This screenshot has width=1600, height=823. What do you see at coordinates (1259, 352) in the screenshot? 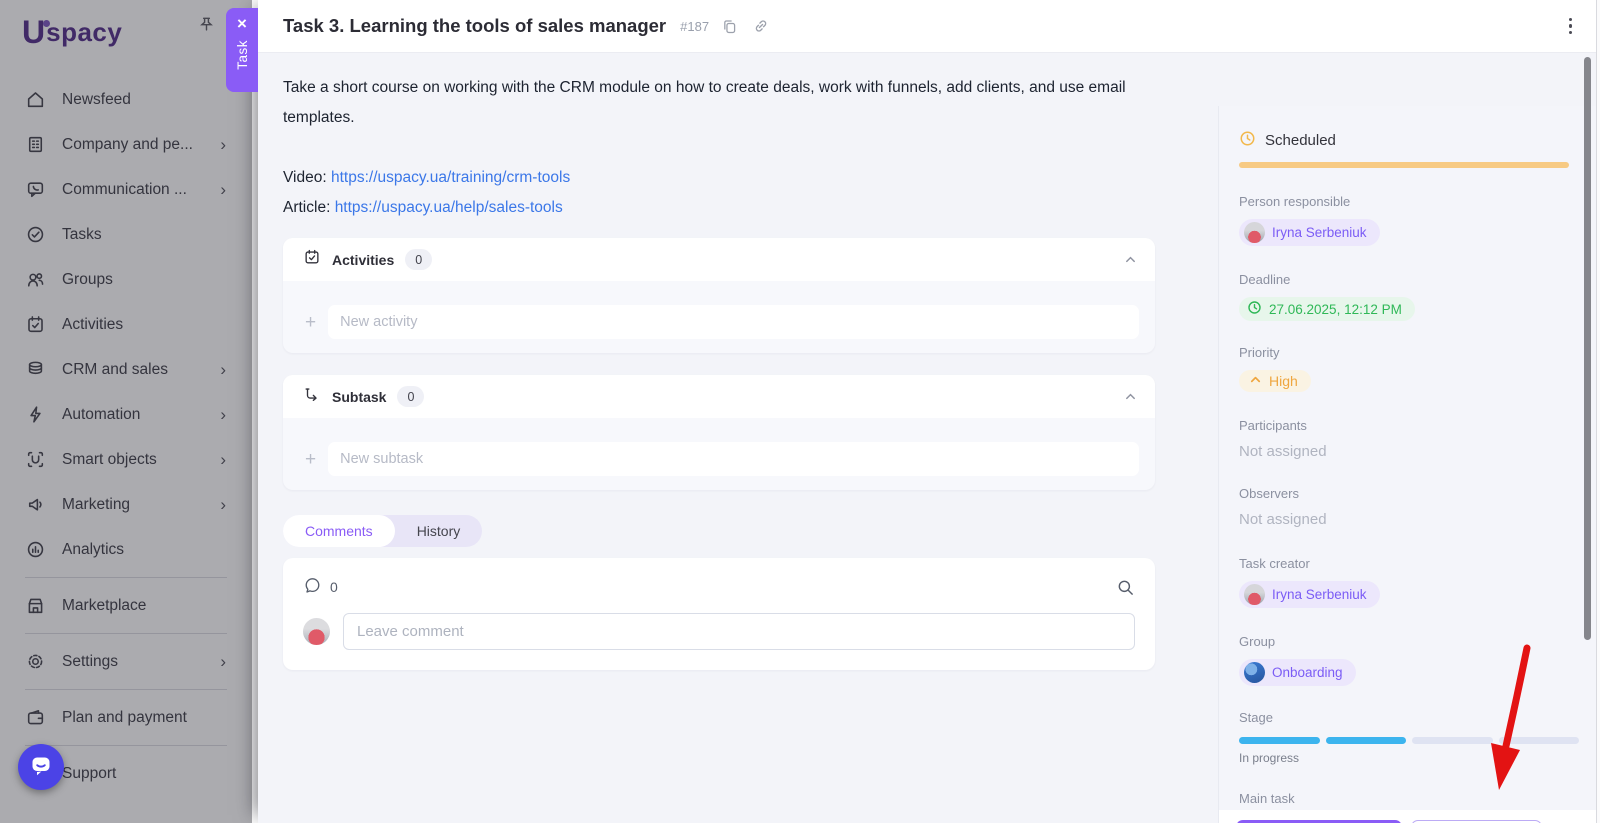
I see `priority-label: Priority` at bounding box center [1259, 352].